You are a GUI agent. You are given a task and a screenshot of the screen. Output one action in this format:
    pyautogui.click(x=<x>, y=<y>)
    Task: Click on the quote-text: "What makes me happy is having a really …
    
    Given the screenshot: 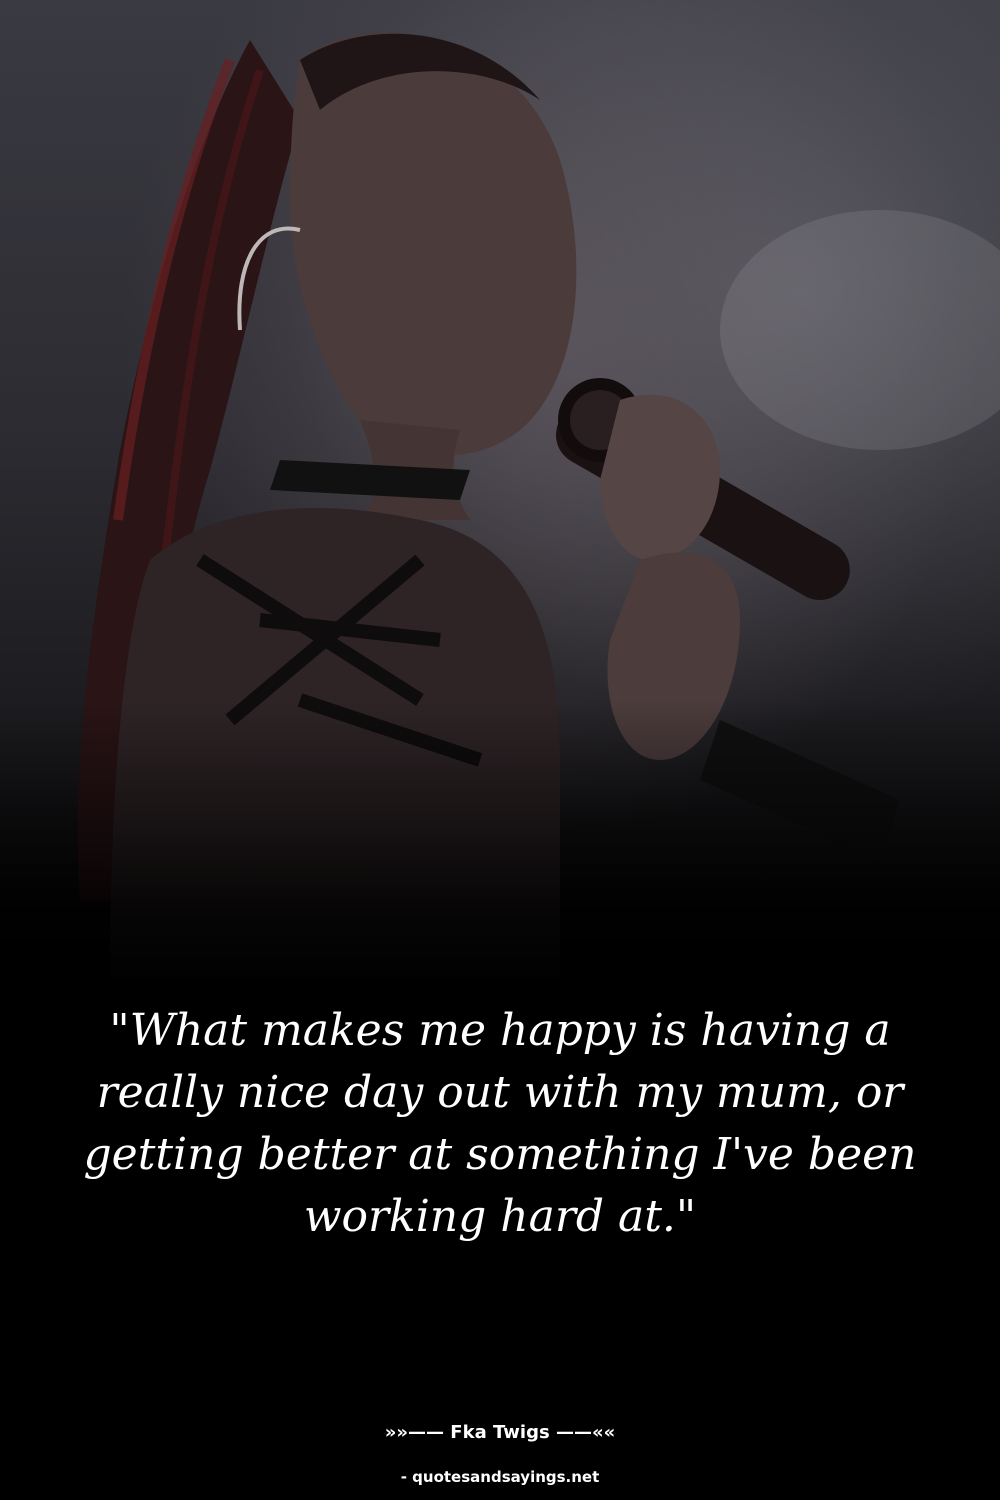 What is the action you would take?
    pyautogui.click(x=500, y=1123)
    